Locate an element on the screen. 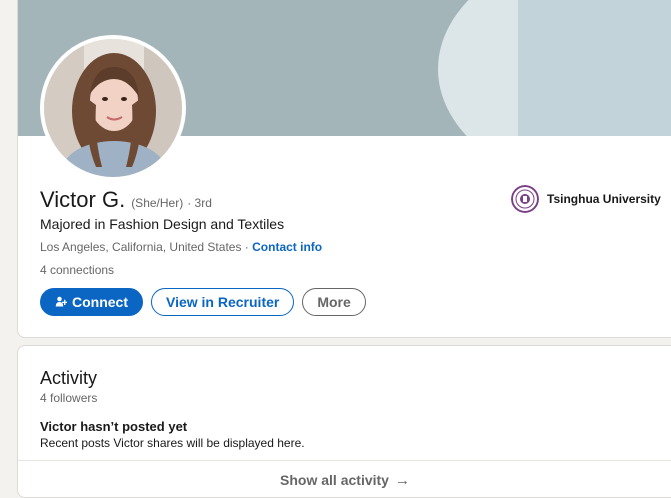  empty-activity-title: Victor hasn’t posted yet is located at coordinates (114, 426).